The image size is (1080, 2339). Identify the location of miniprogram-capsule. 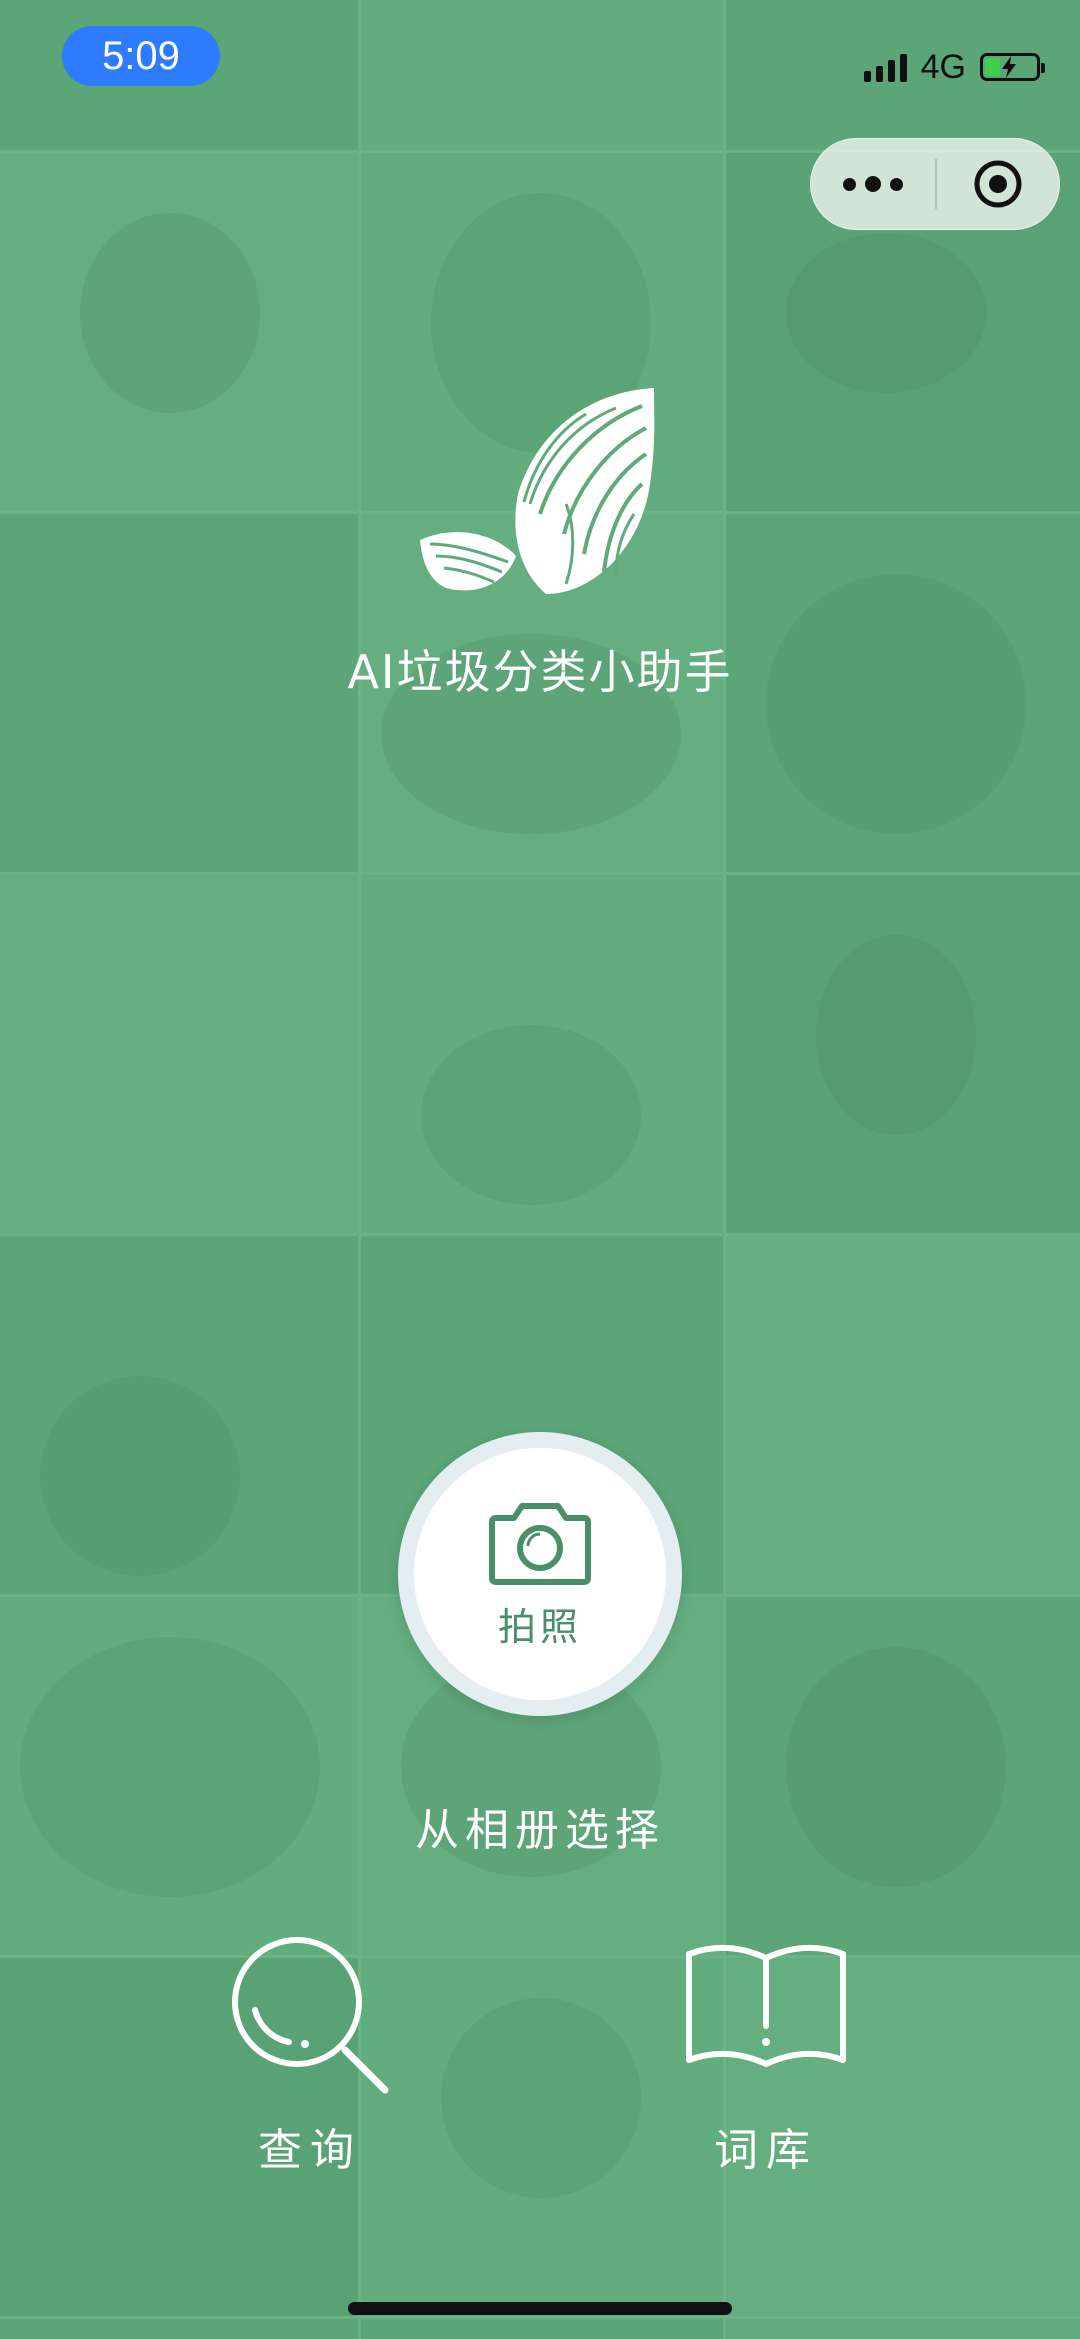
(935, 184).